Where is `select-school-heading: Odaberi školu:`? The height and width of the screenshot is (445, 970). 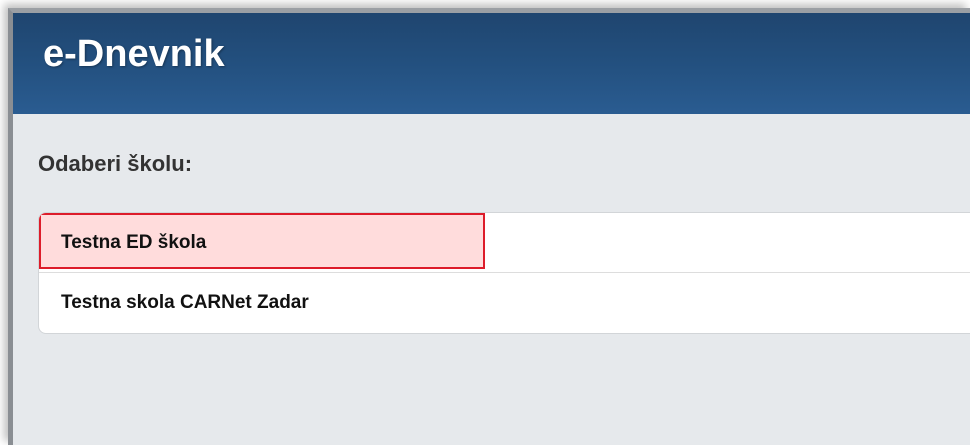
select-school-heading: Odaberi školu: is located at coordinates (115, 163).